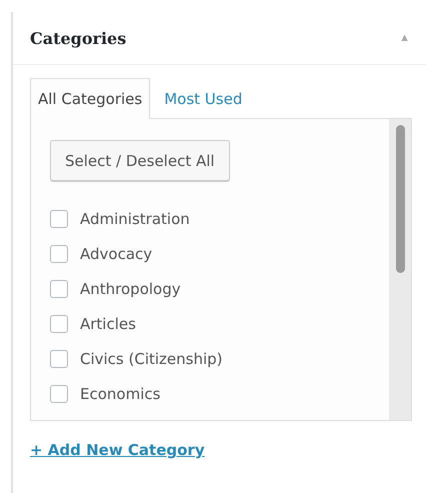 Image resolution: width=426 pixels, height=493 pixels. Describe the element at coordinates (404, 38) in the screenshot. I see `collapse-button: ▲` at that location.